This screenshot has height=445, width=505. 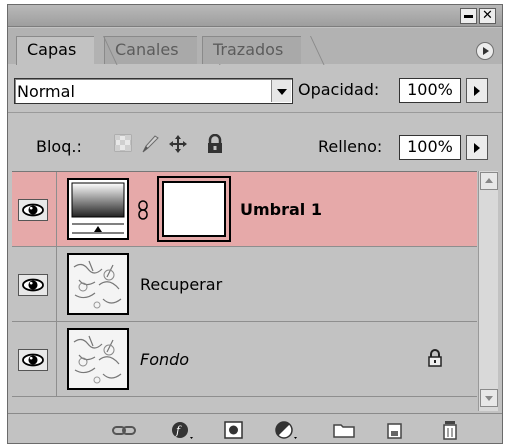 What do you see at coordinates (485, 51) in the screenshot?
I see `panel-menu-icon` at bounding box center [485, 51].